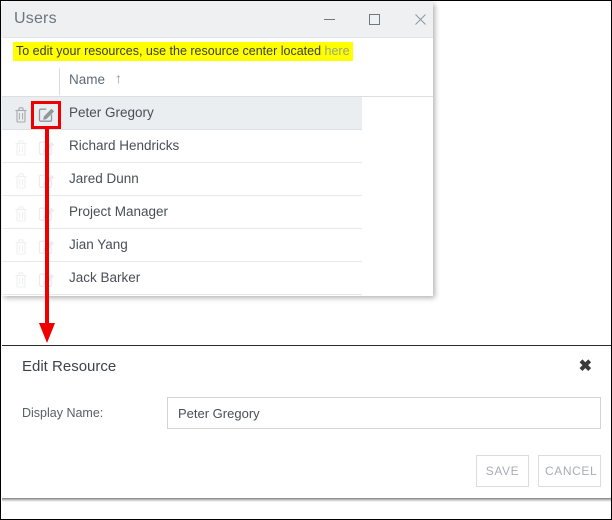 The width and height of the screenshot is (612, 520). I want to click on row-name: Jack Barker, so click(105, 277).